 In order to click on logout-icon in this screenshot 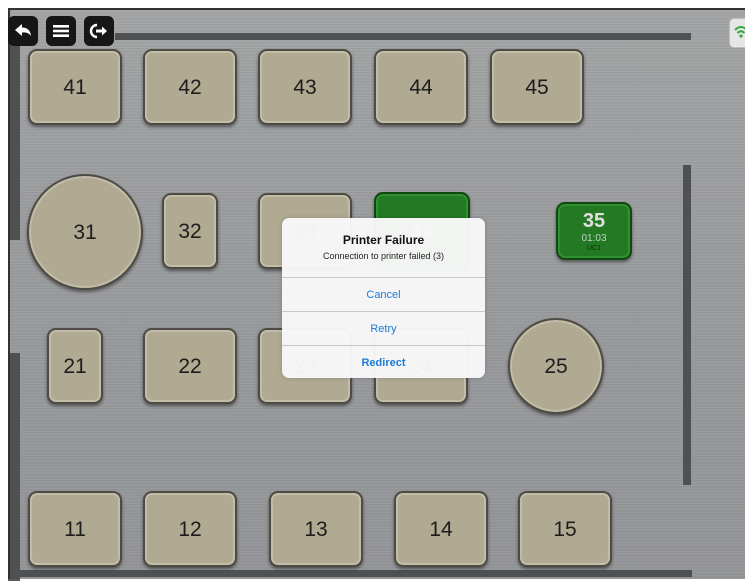, I will do `click(98, 31)`.